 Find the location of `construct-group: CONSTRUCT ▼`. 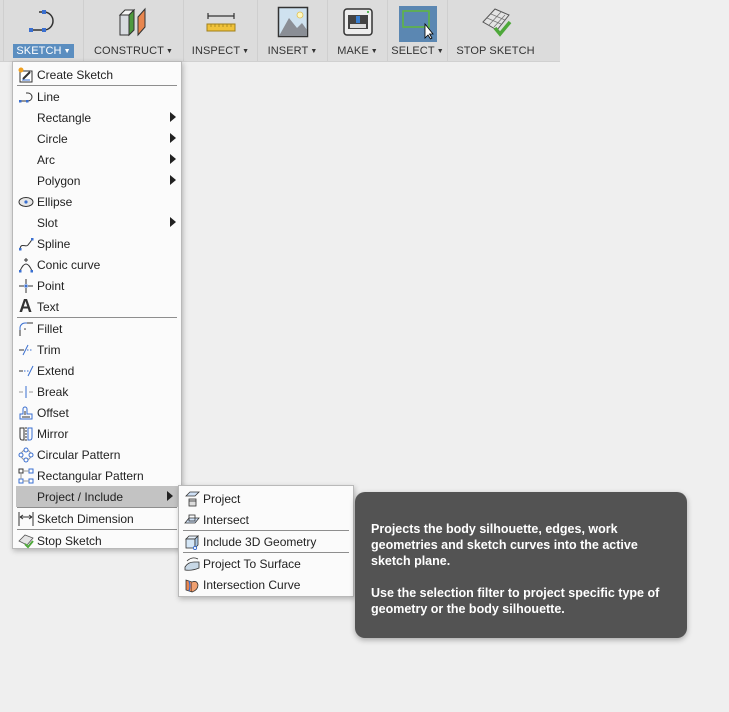

construct-group: CONSTRUCT ▼ is located at coordinates (134, 30).